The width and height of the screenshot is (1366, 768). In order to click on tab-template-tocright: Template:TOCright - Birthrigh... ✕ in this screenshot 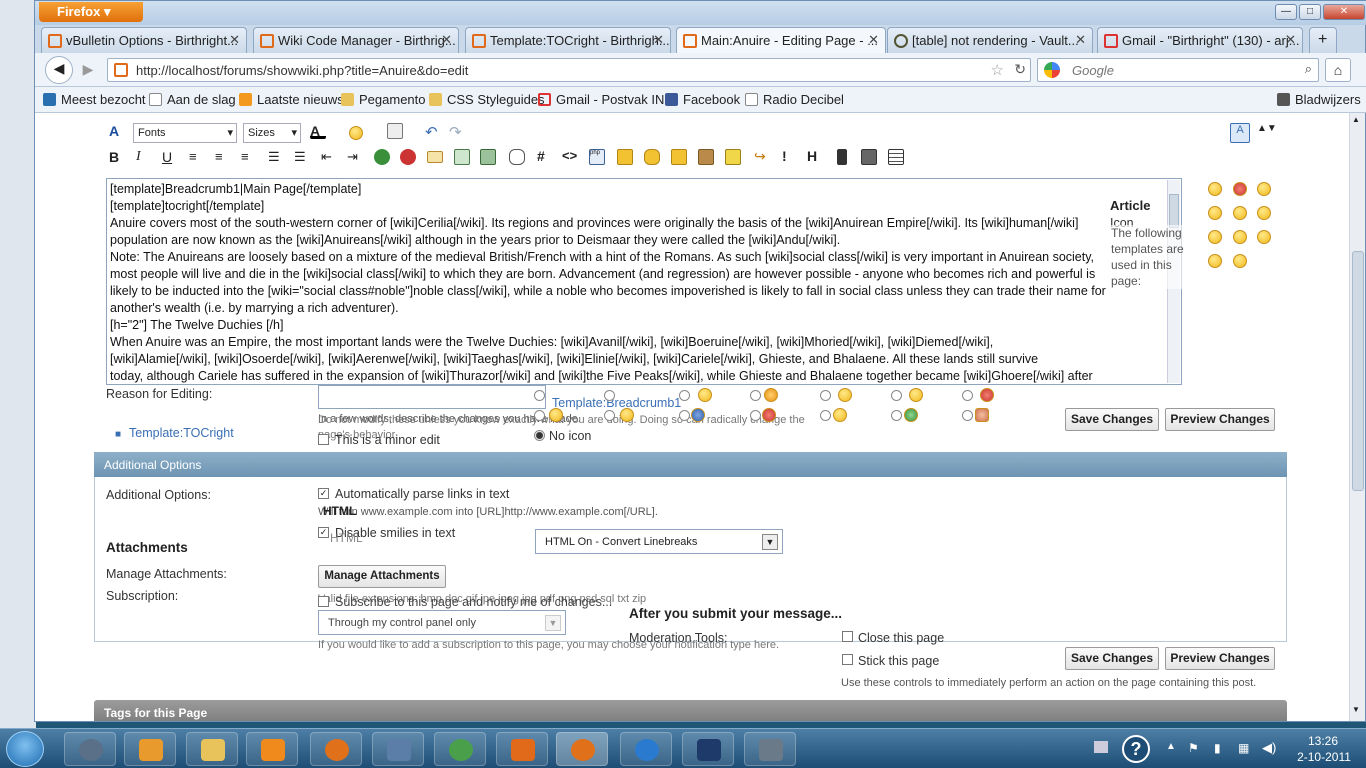, I will do `click(568, 40)`.